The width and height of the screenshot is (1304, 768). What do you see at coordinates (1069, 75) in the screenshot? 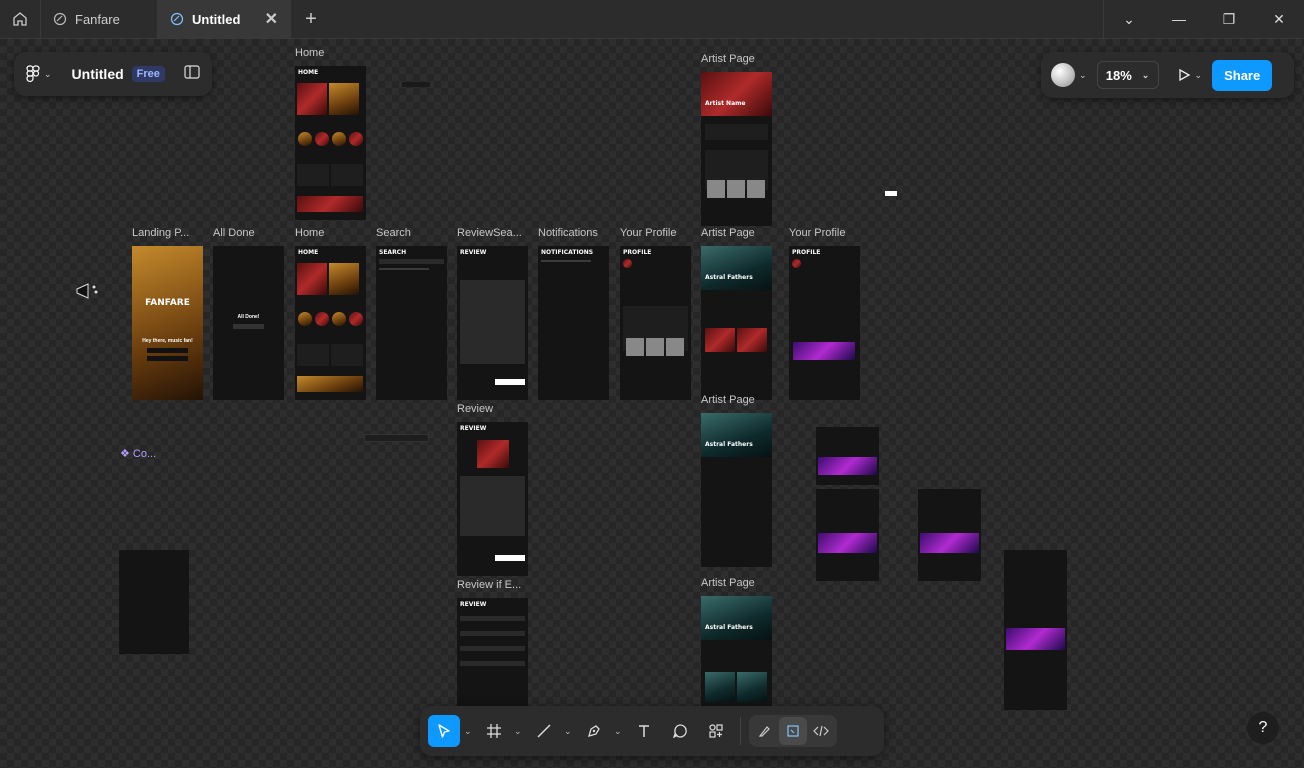
I see `user-avatar-button: ⌄` at bounding box center [1069, 75].